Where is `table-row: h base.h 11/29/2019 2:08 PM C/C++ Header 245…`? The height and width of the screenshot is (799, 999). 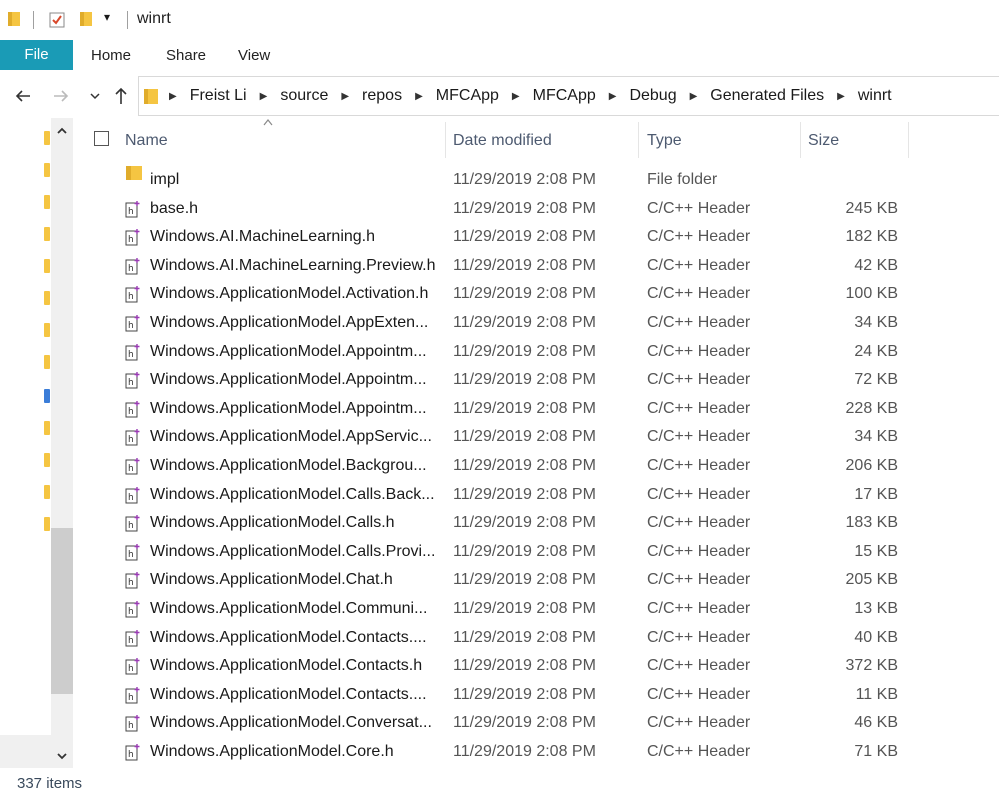 table-row: h base.h 11/29/2019 2:08 PM C/C++ Header 245… is located at coordinates (493, 209).